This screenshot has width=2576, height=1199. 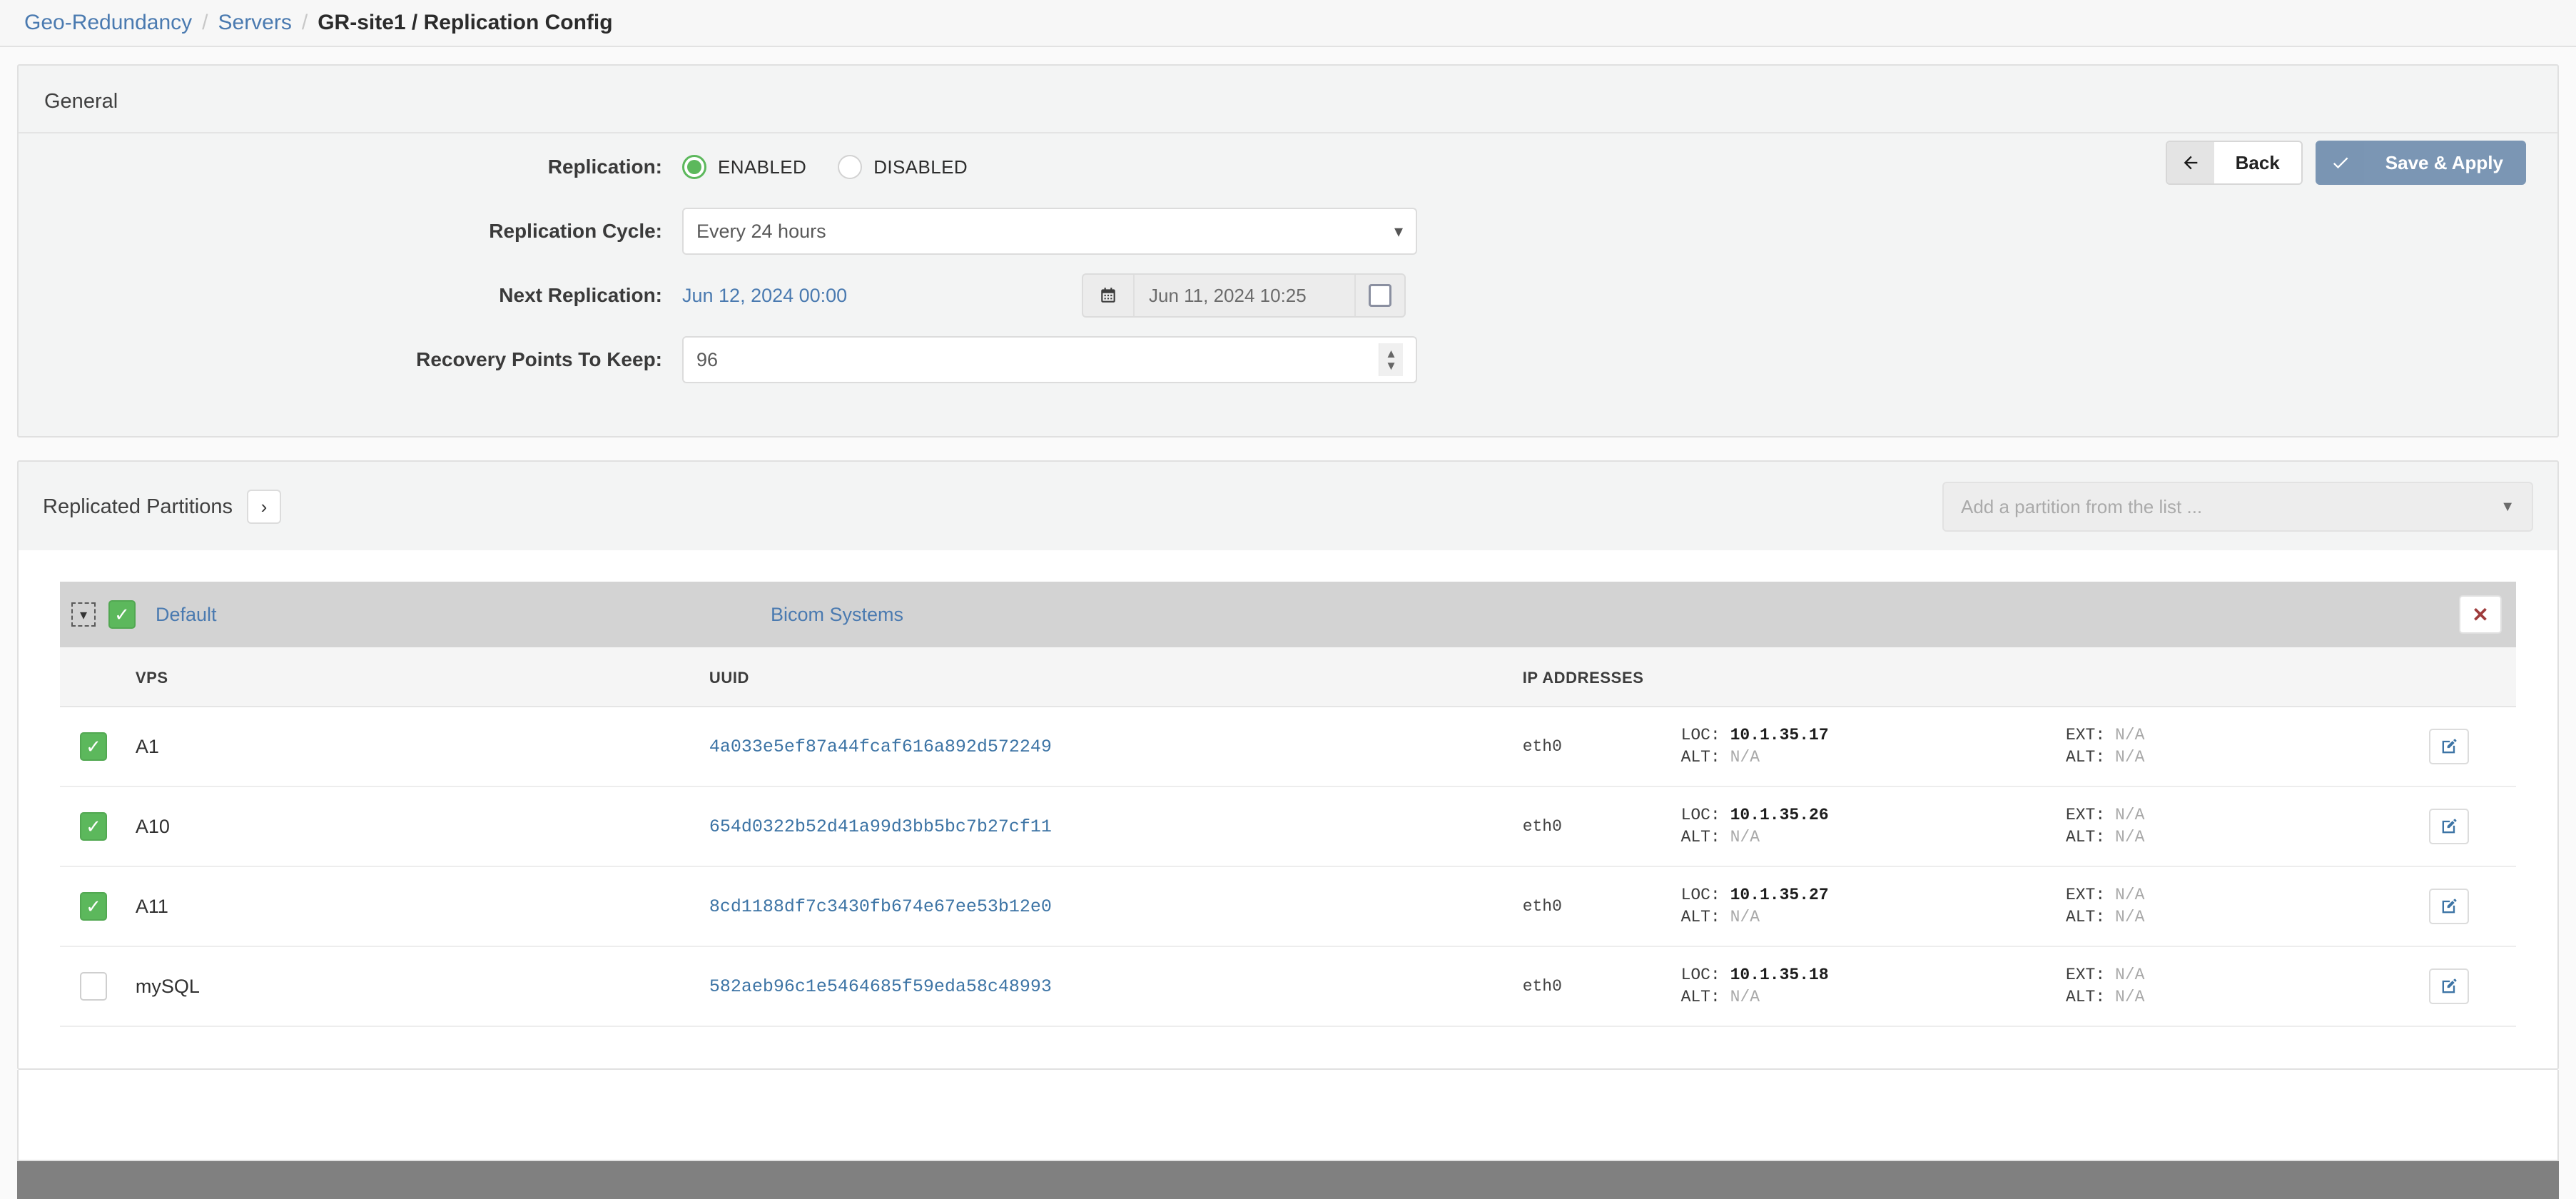 What do you see at coordinates (1288, 615) in the screenshot?
I see `partition-group-header: ▾ ✓ Default Bicom Systems ✕` at bounding box center [1288, 615].